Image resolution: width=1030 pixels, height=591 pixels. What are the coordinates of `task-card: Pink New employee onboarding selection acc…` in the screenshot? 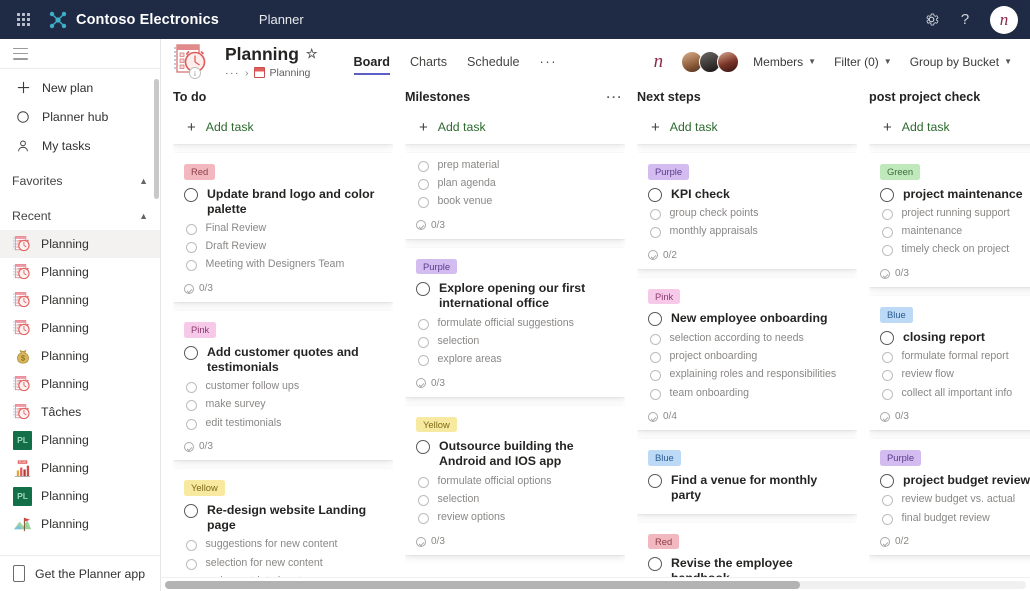 It's located at (747, 354).